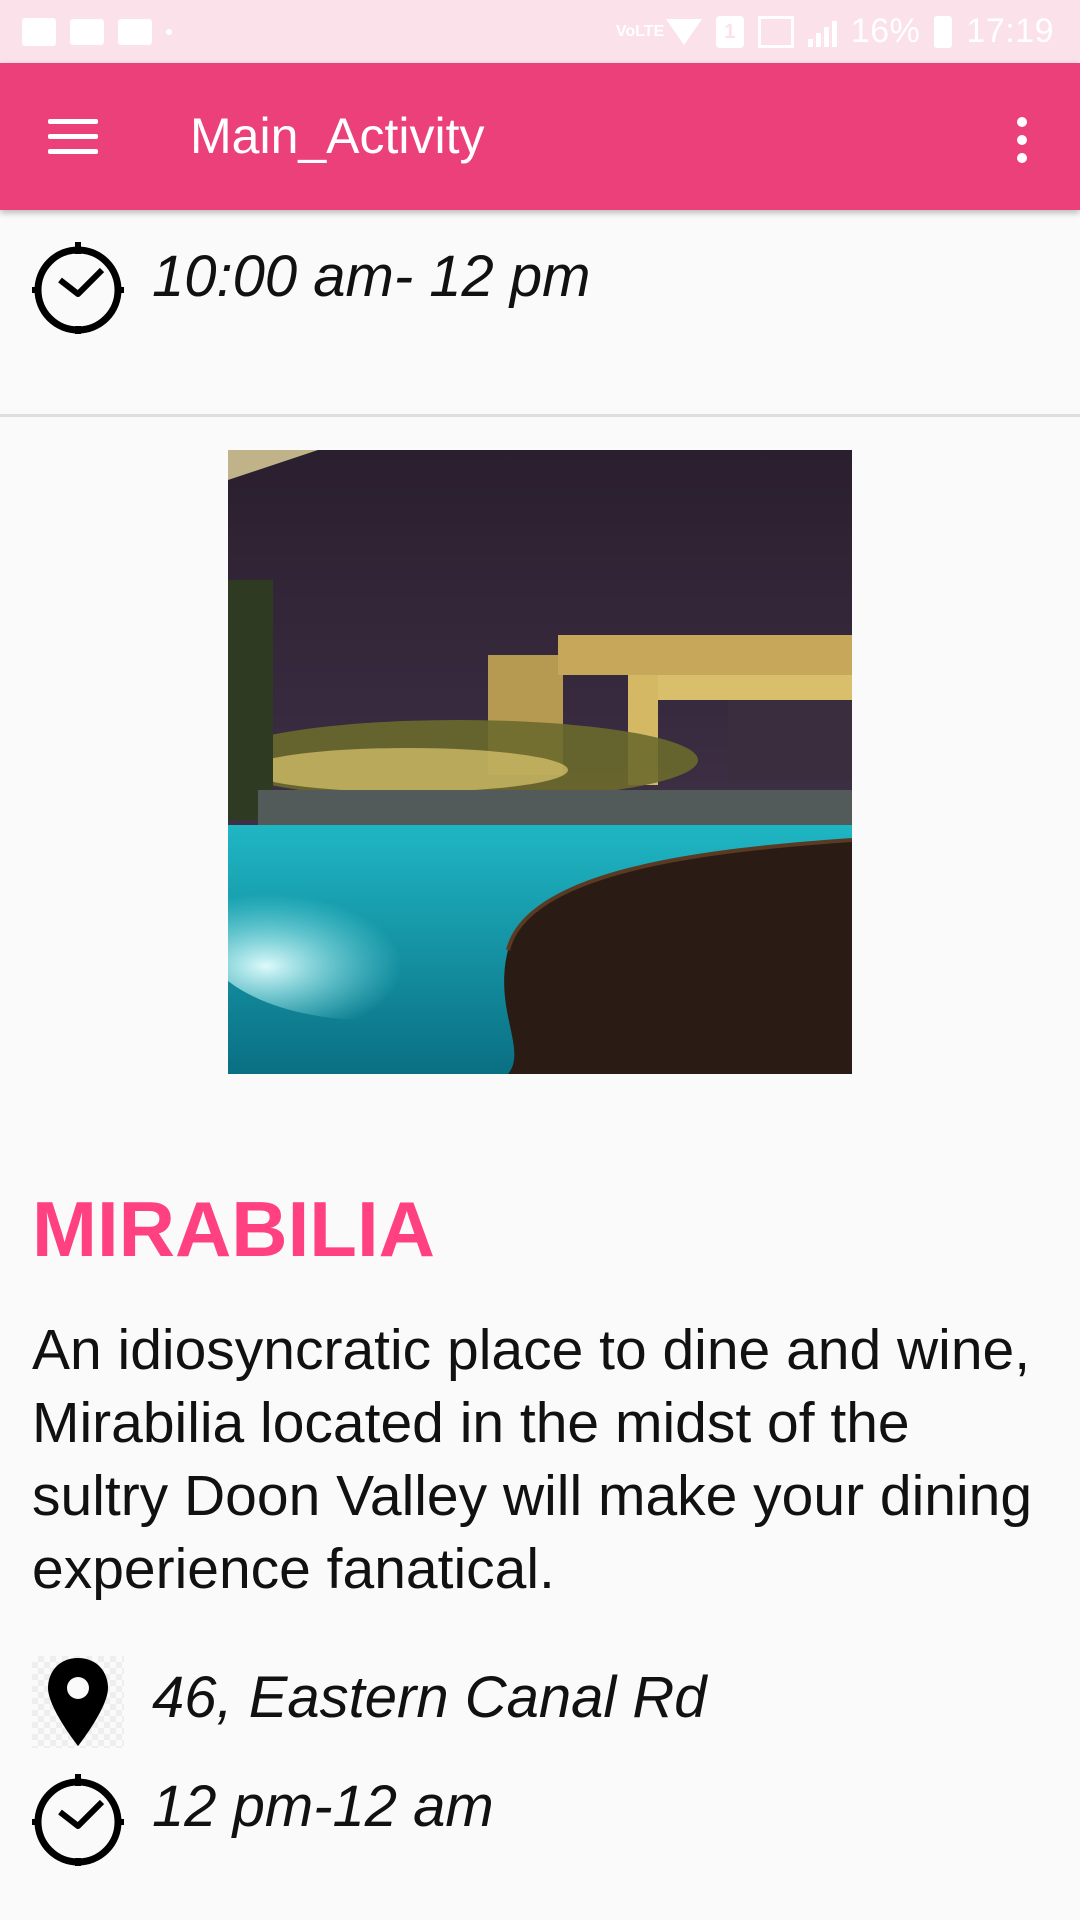 The image size is (1080, 1920). I want to click on address-row: 46, Eastern Canal Rd, so click(369, 1702).